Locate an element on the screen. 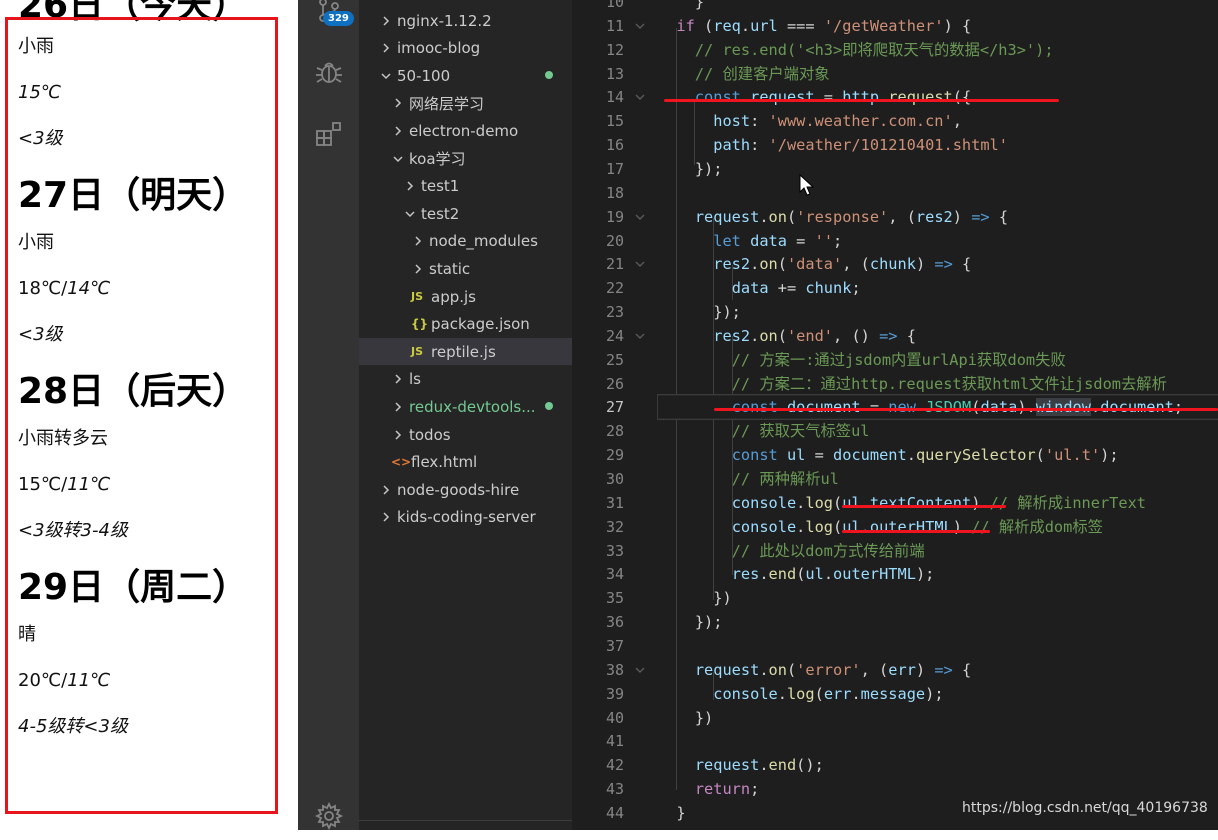 The width and height of the screenshot is (1218, 840). code-line: 21 res2.on('data', (chunk) => { is located at coordinates (895, 264).